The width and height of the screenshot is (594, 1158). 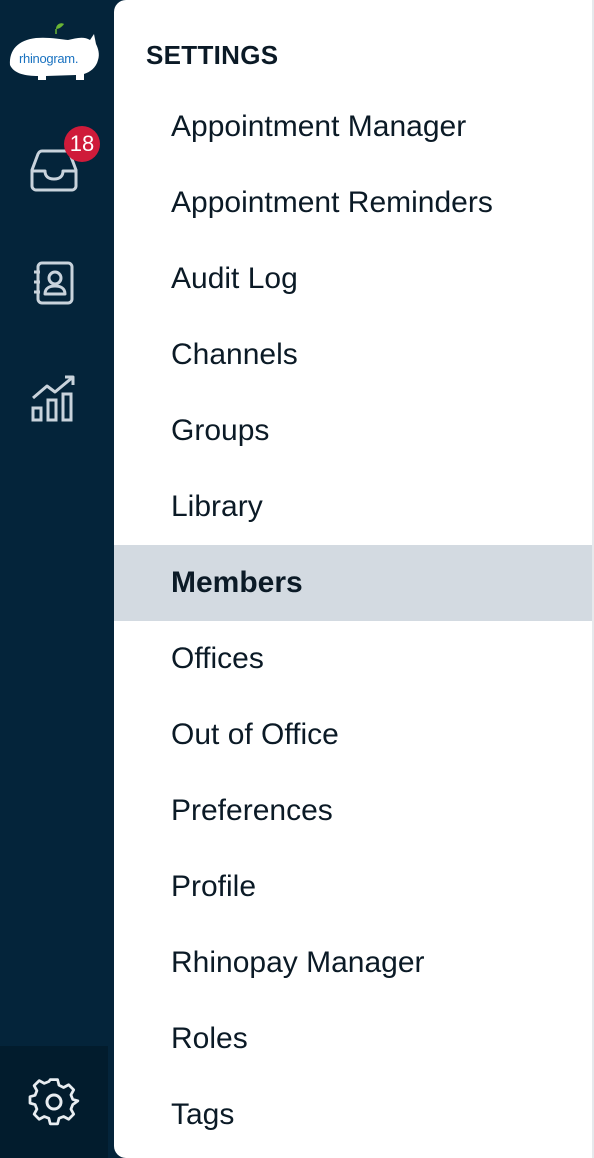 What do you see at coordinates (82, 144) in the screenshot?
I see `inbox-unread-badge: 18` at bounding box center [82, 144].